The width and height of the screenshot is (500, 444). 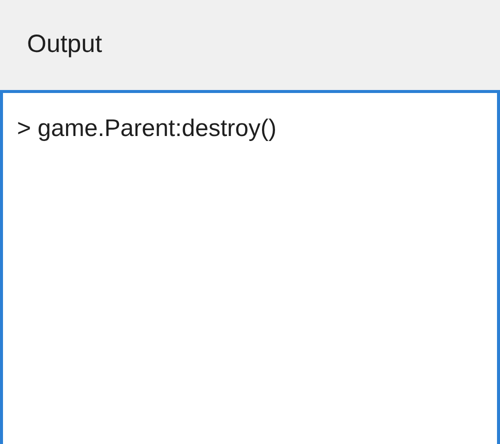 I want to click on panel-title: Output, so click(x=64, y=44).